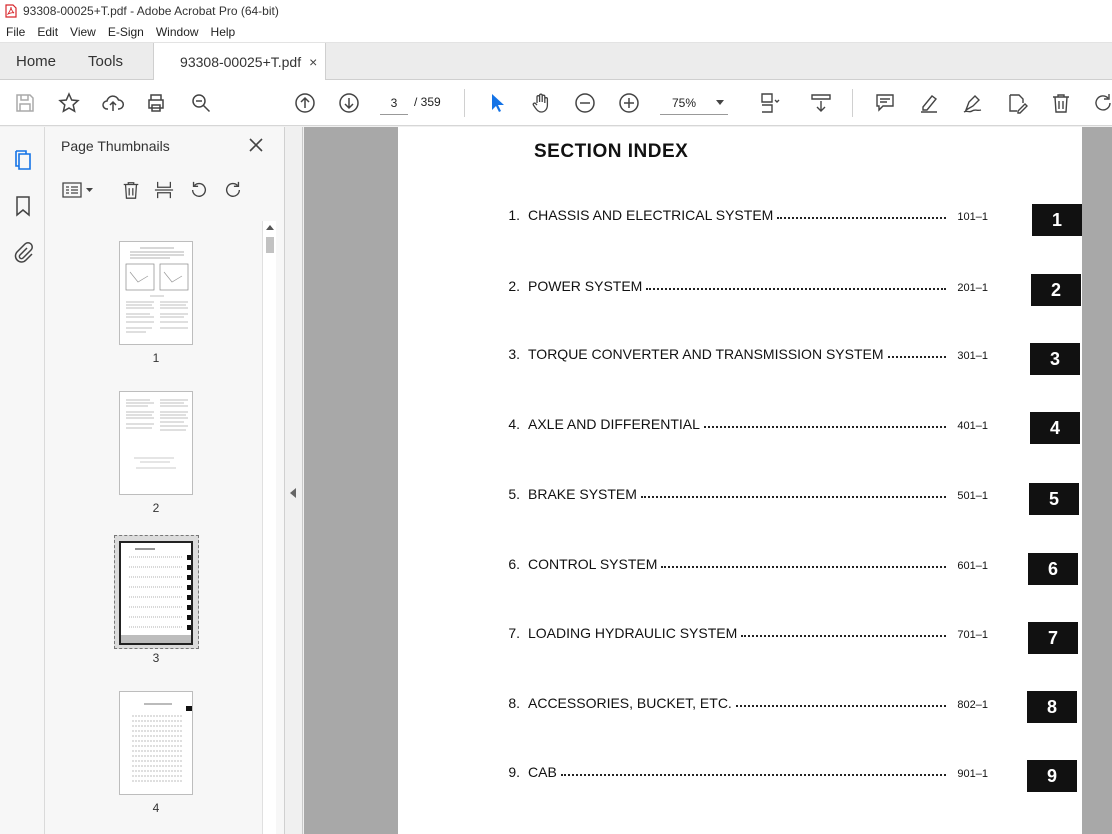 The height and width of the screenshot is (834, 1112). I want to click on section-tab-1: 1, so click(1057, 220).